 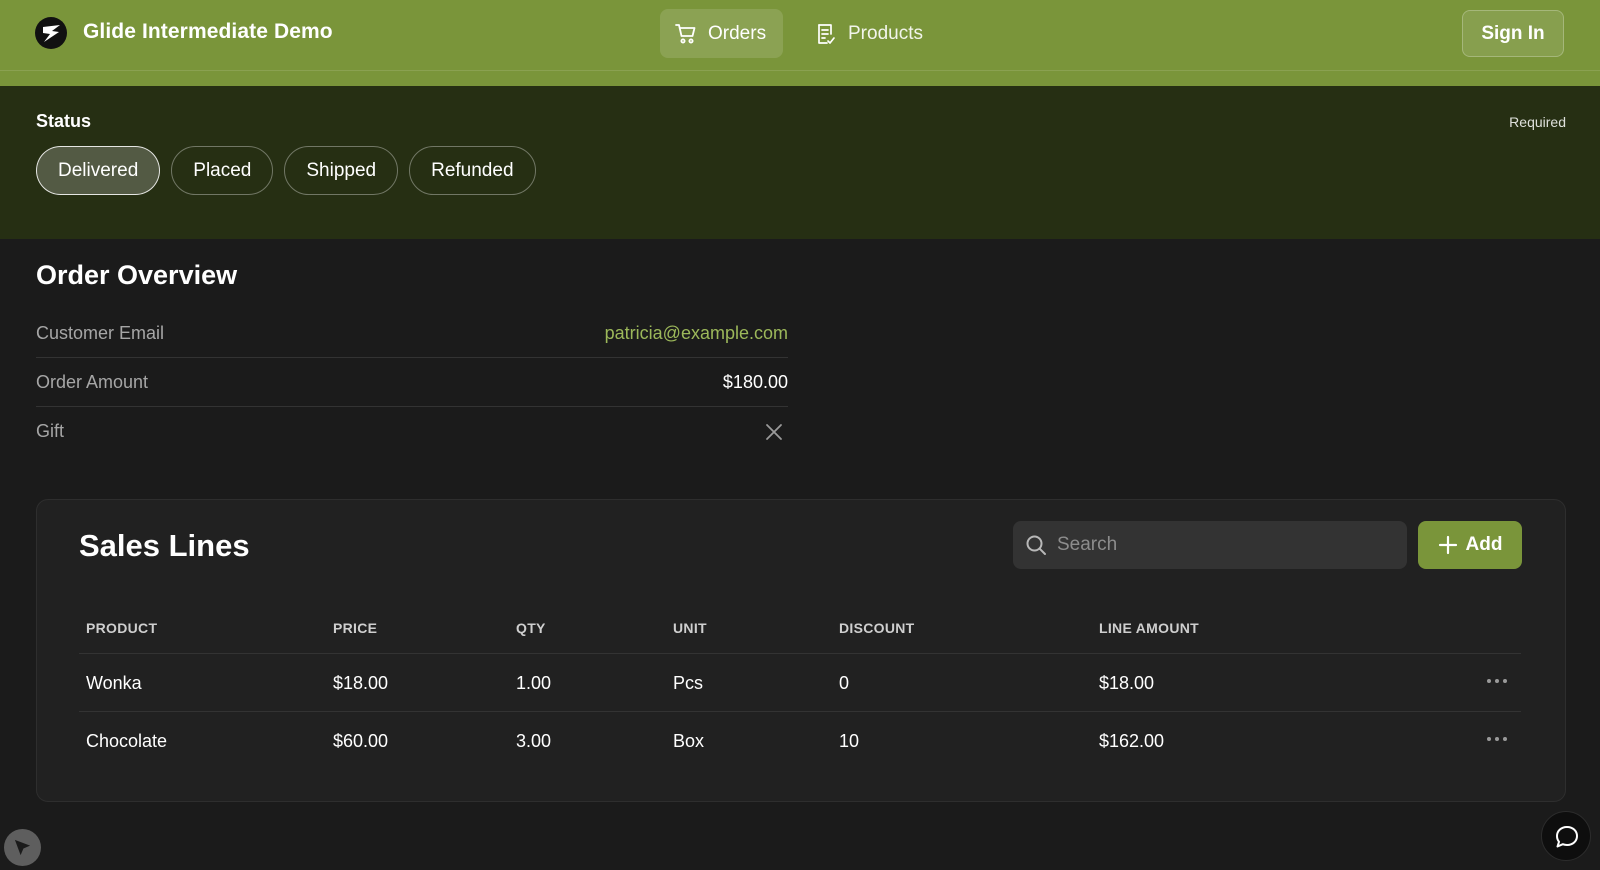 I want to click on cell-qty: 3.00, so click(x=534, y=741).